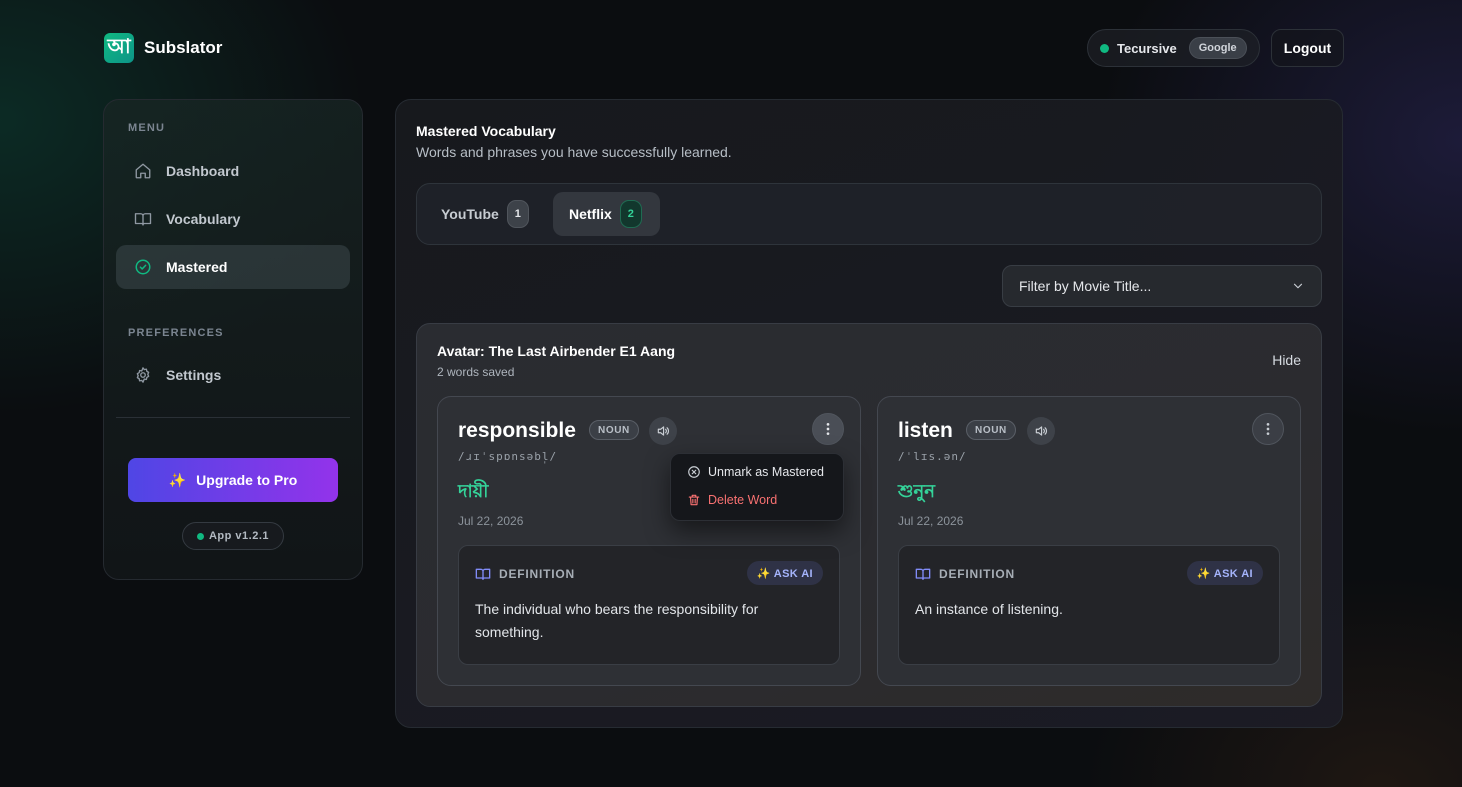 Image resolution: width=1462 pixels, height=787 pixels. I want to click on tab-netflix: Netflix 2, so click(606, 214).